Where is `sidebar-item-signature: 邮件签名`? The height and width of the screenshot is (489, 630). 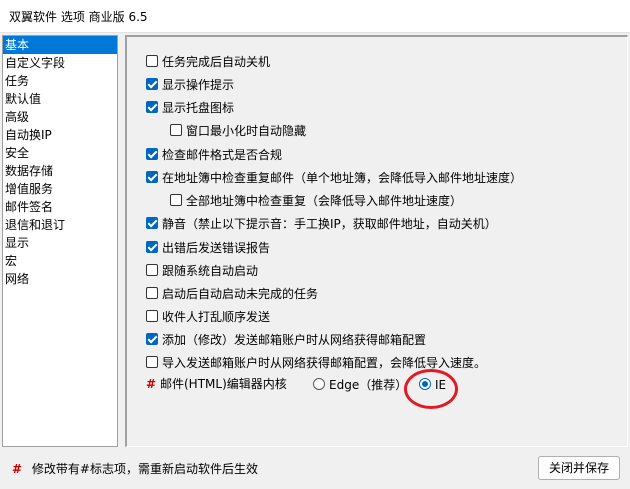 sidebar-item-signature: 邮件签名 is located at coordinates (60, 207).